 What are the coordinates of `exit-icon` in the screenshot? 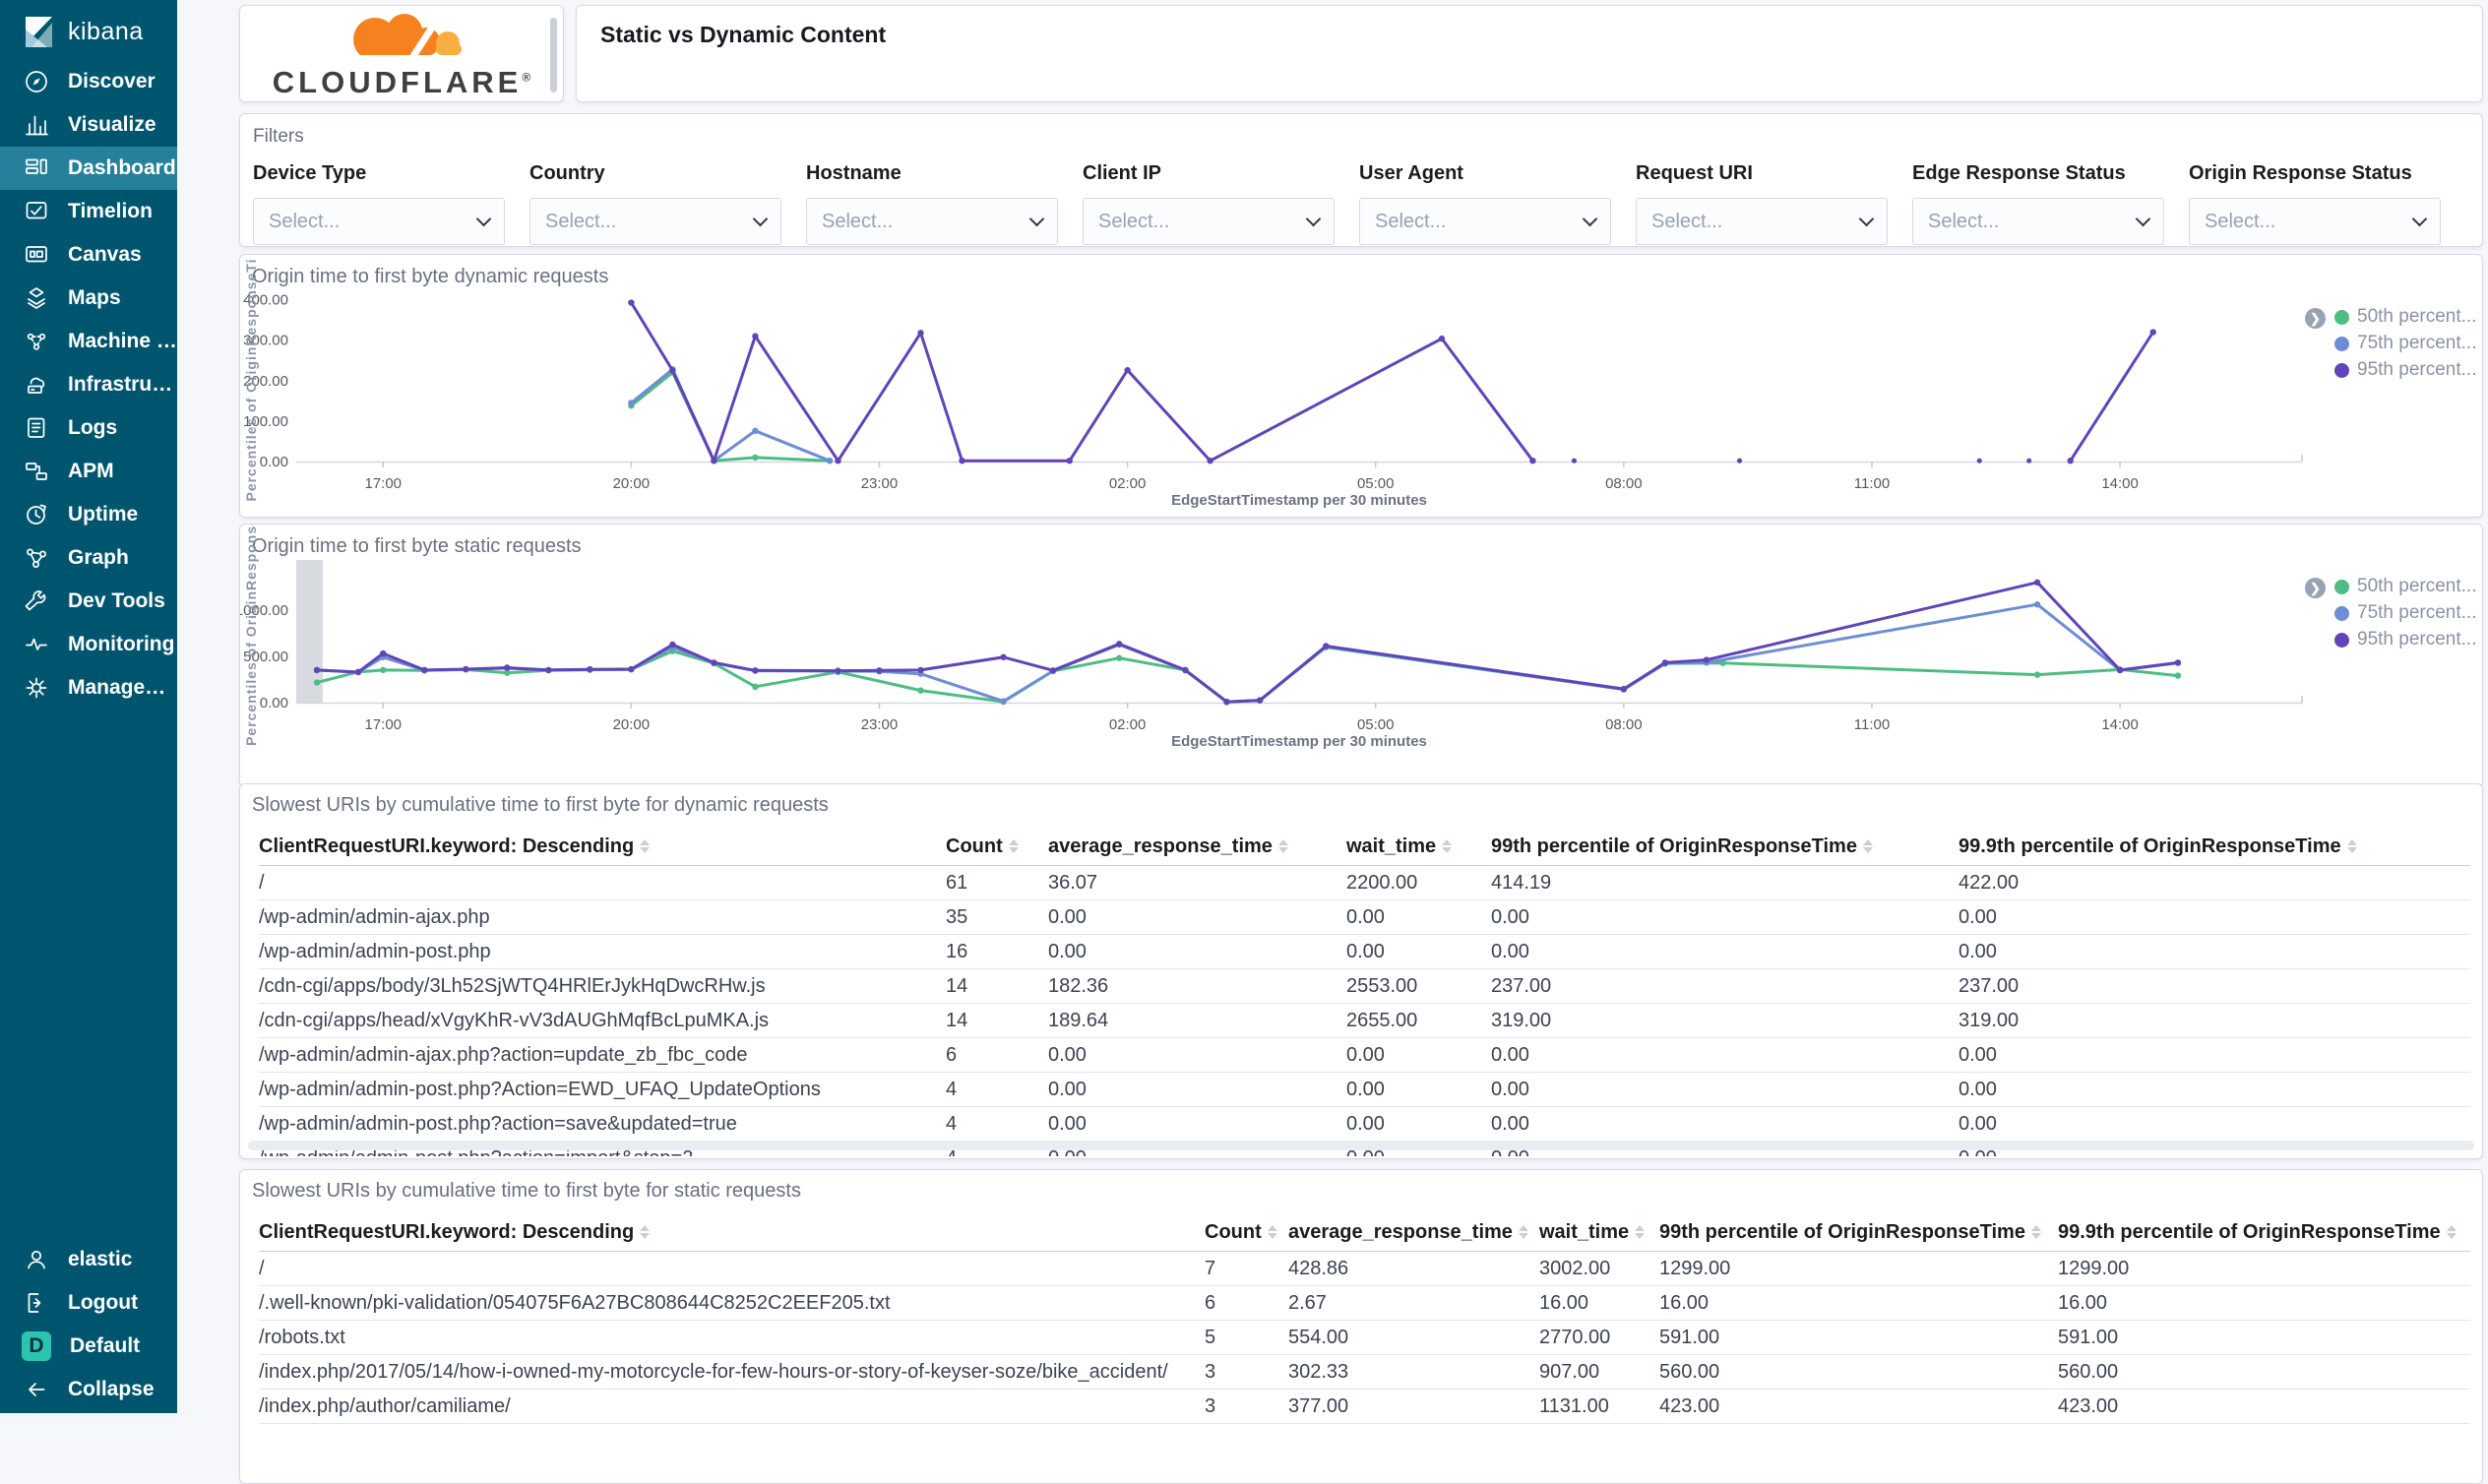 It's located at (34, 1303).